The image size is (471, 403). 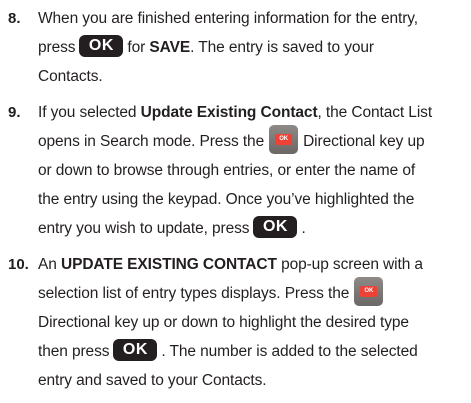 What do you see at coordinates (375, 112) in the screenshot?
I see `text-run: , the Contact List` at bounding box center [375, 112].